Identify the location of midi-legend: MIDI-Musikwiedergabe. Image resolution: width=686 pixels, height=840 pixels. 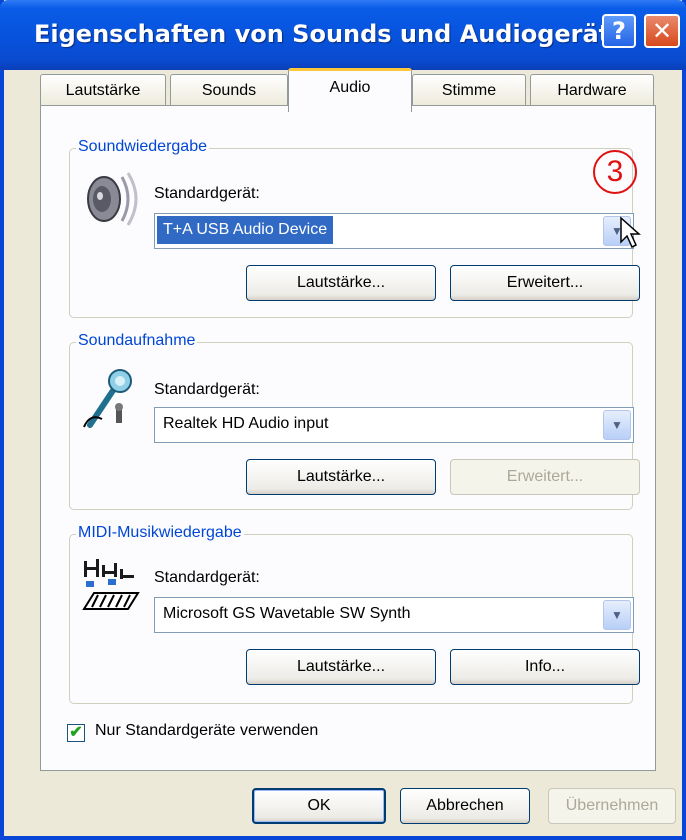
(160, 533).